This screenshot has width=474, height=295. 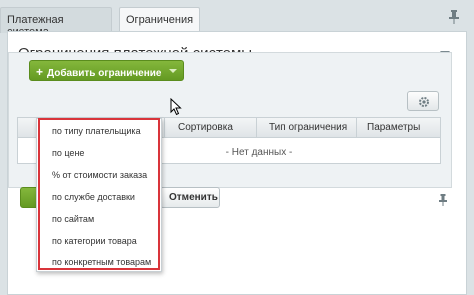 I want to click on menu-item-sites: по сайтам, so click(x=73, y=219).